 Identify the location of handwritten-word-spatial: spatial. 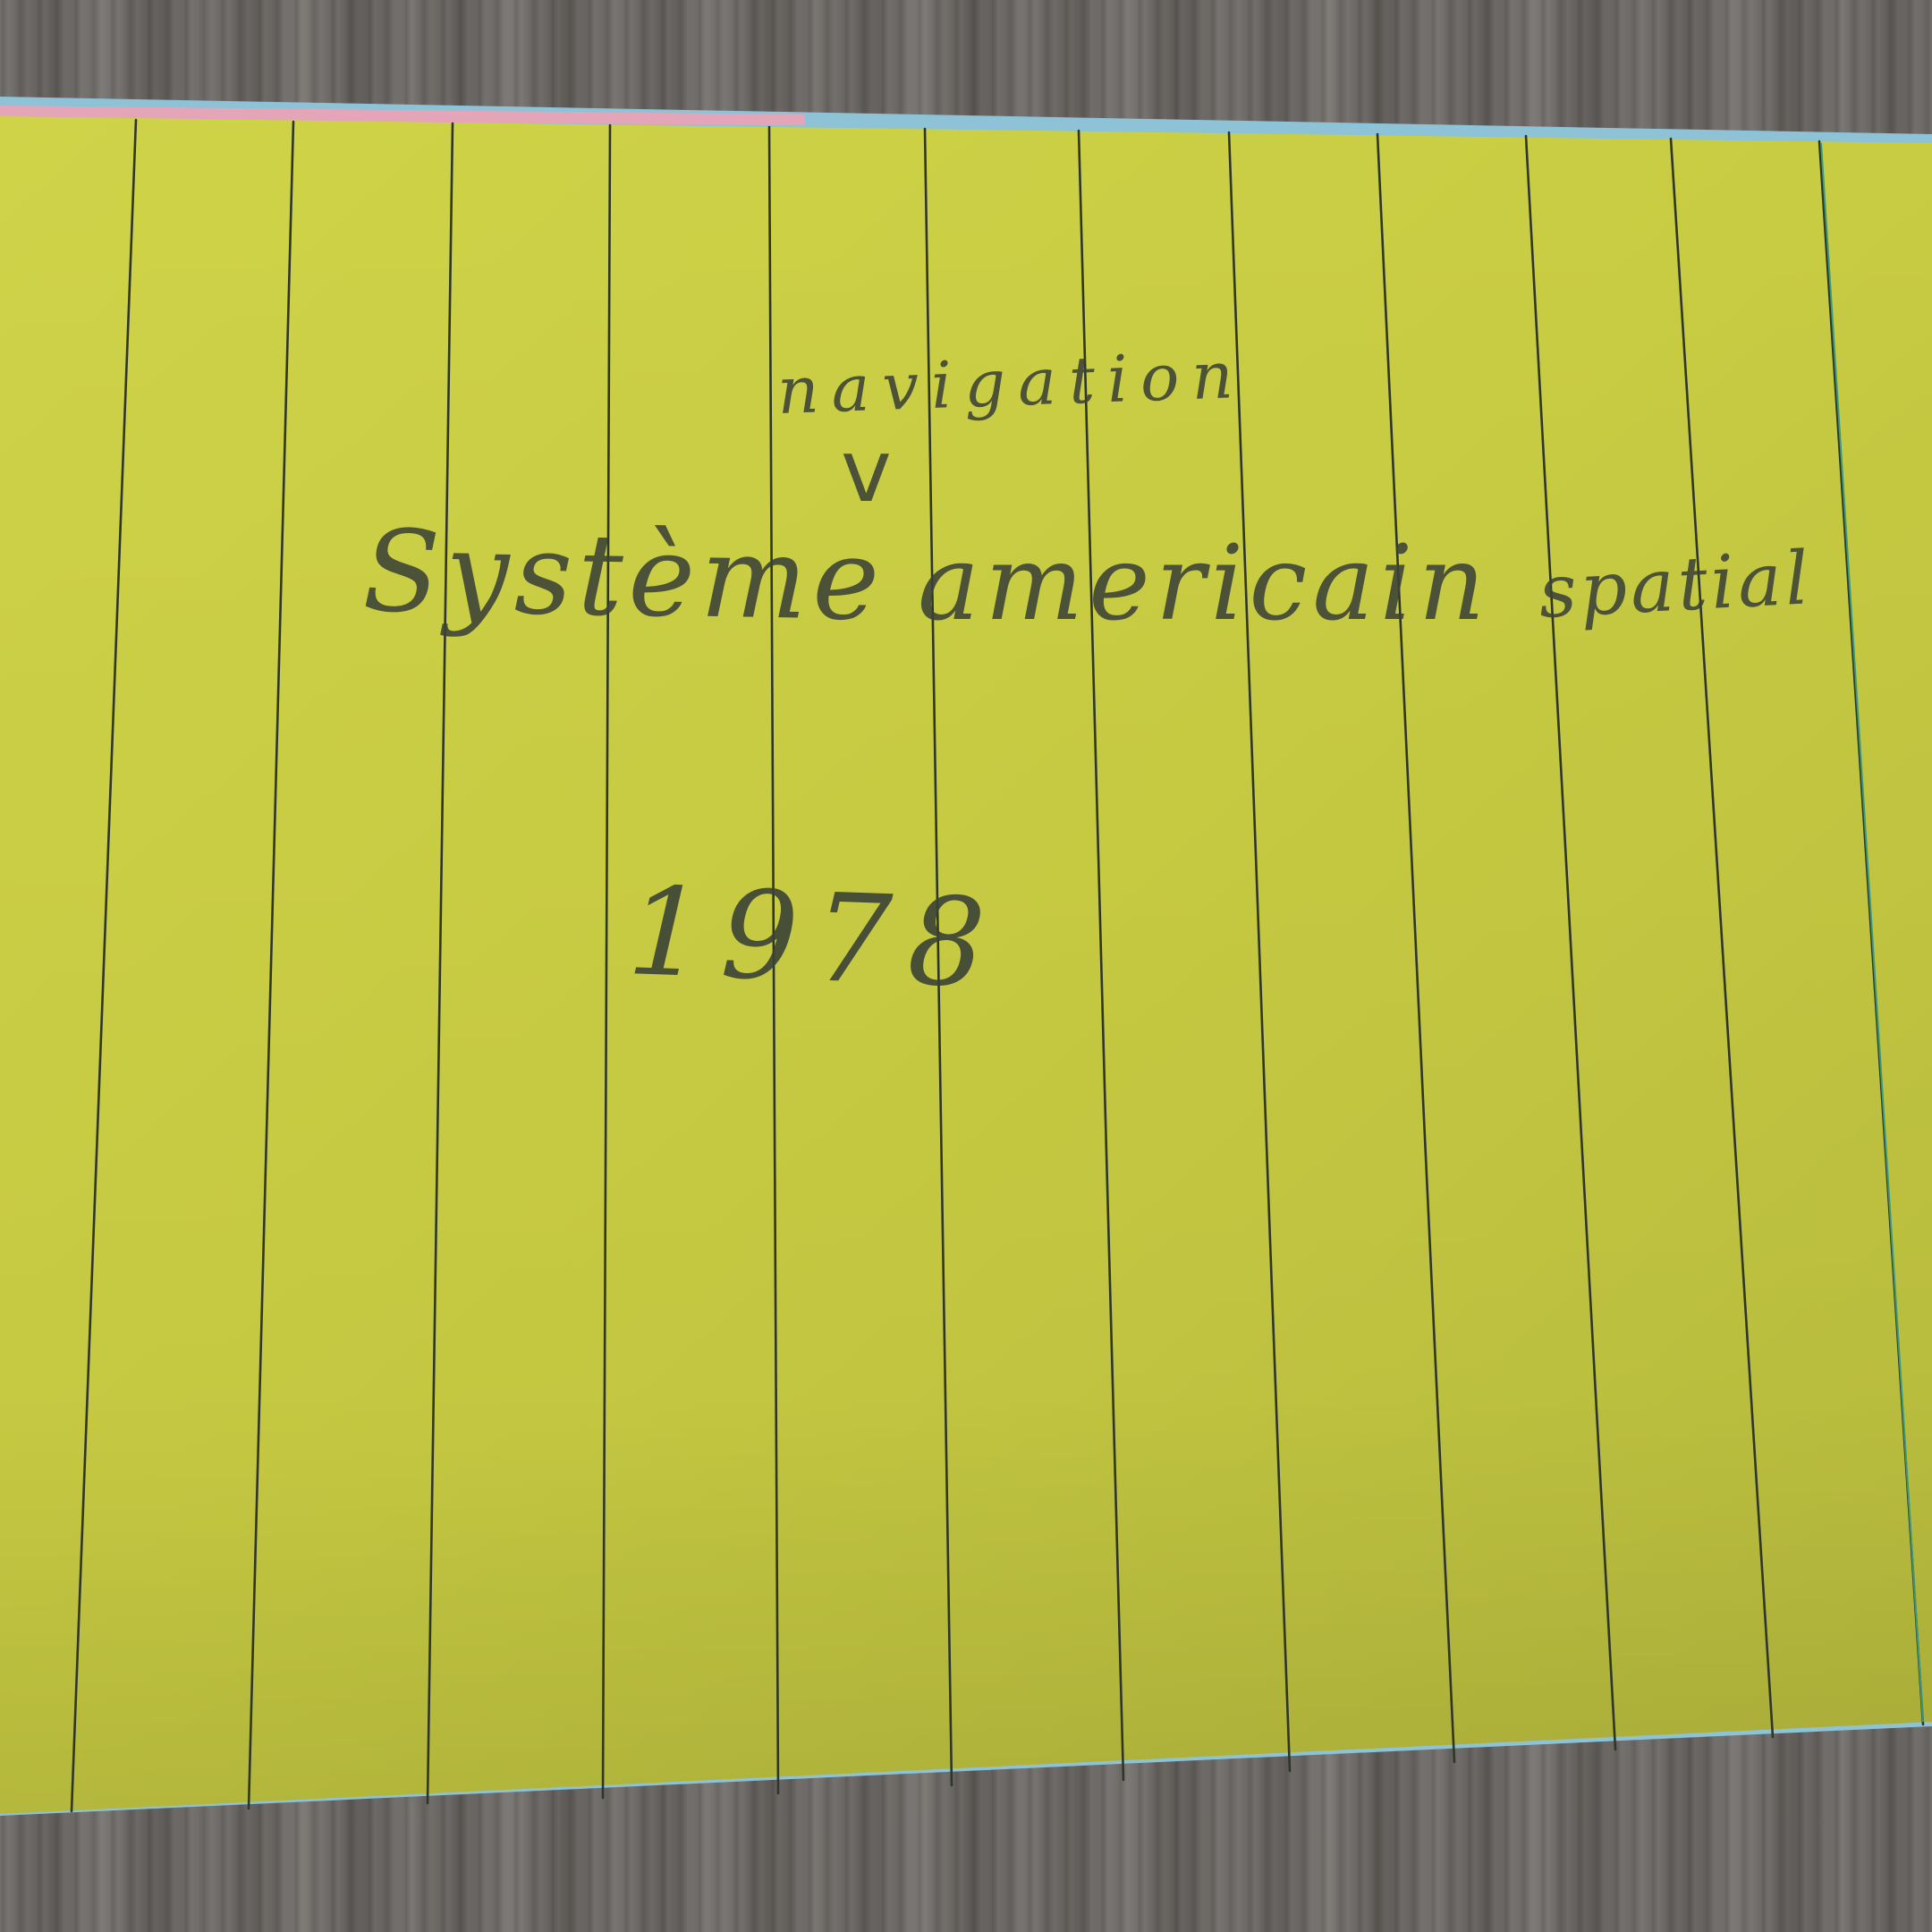
(1675, 585).